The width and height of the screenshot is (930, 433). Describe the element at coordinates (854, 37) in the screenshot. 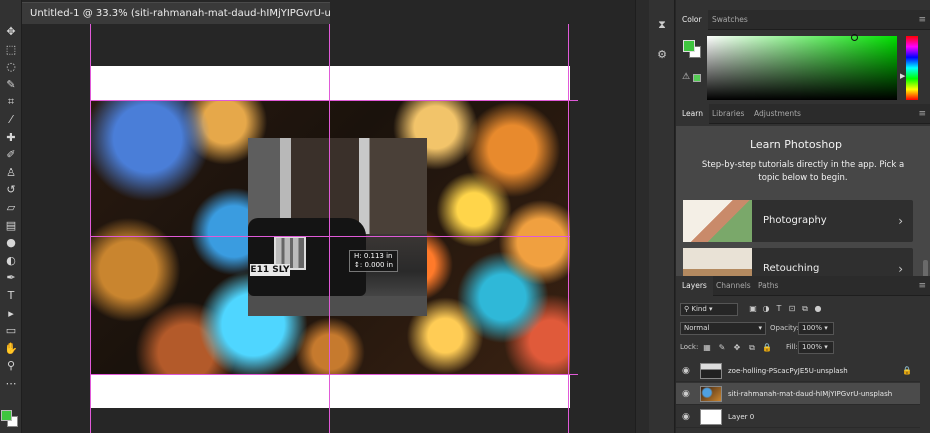

I see `color-picker-ring` at that location.